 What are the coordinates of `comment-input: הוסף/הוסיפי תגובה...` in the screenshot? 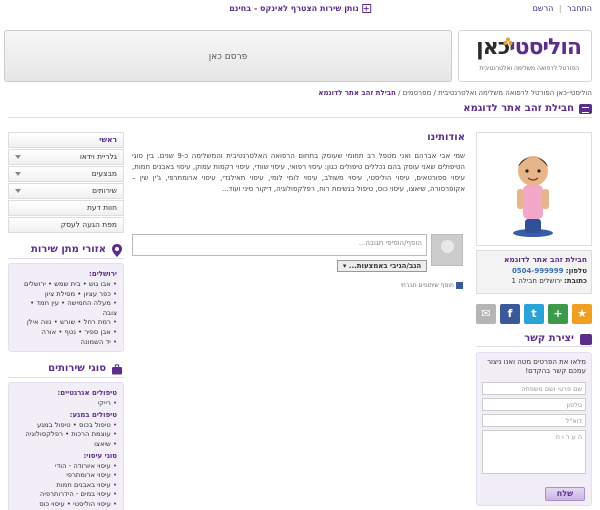 It's located at (279, 245).